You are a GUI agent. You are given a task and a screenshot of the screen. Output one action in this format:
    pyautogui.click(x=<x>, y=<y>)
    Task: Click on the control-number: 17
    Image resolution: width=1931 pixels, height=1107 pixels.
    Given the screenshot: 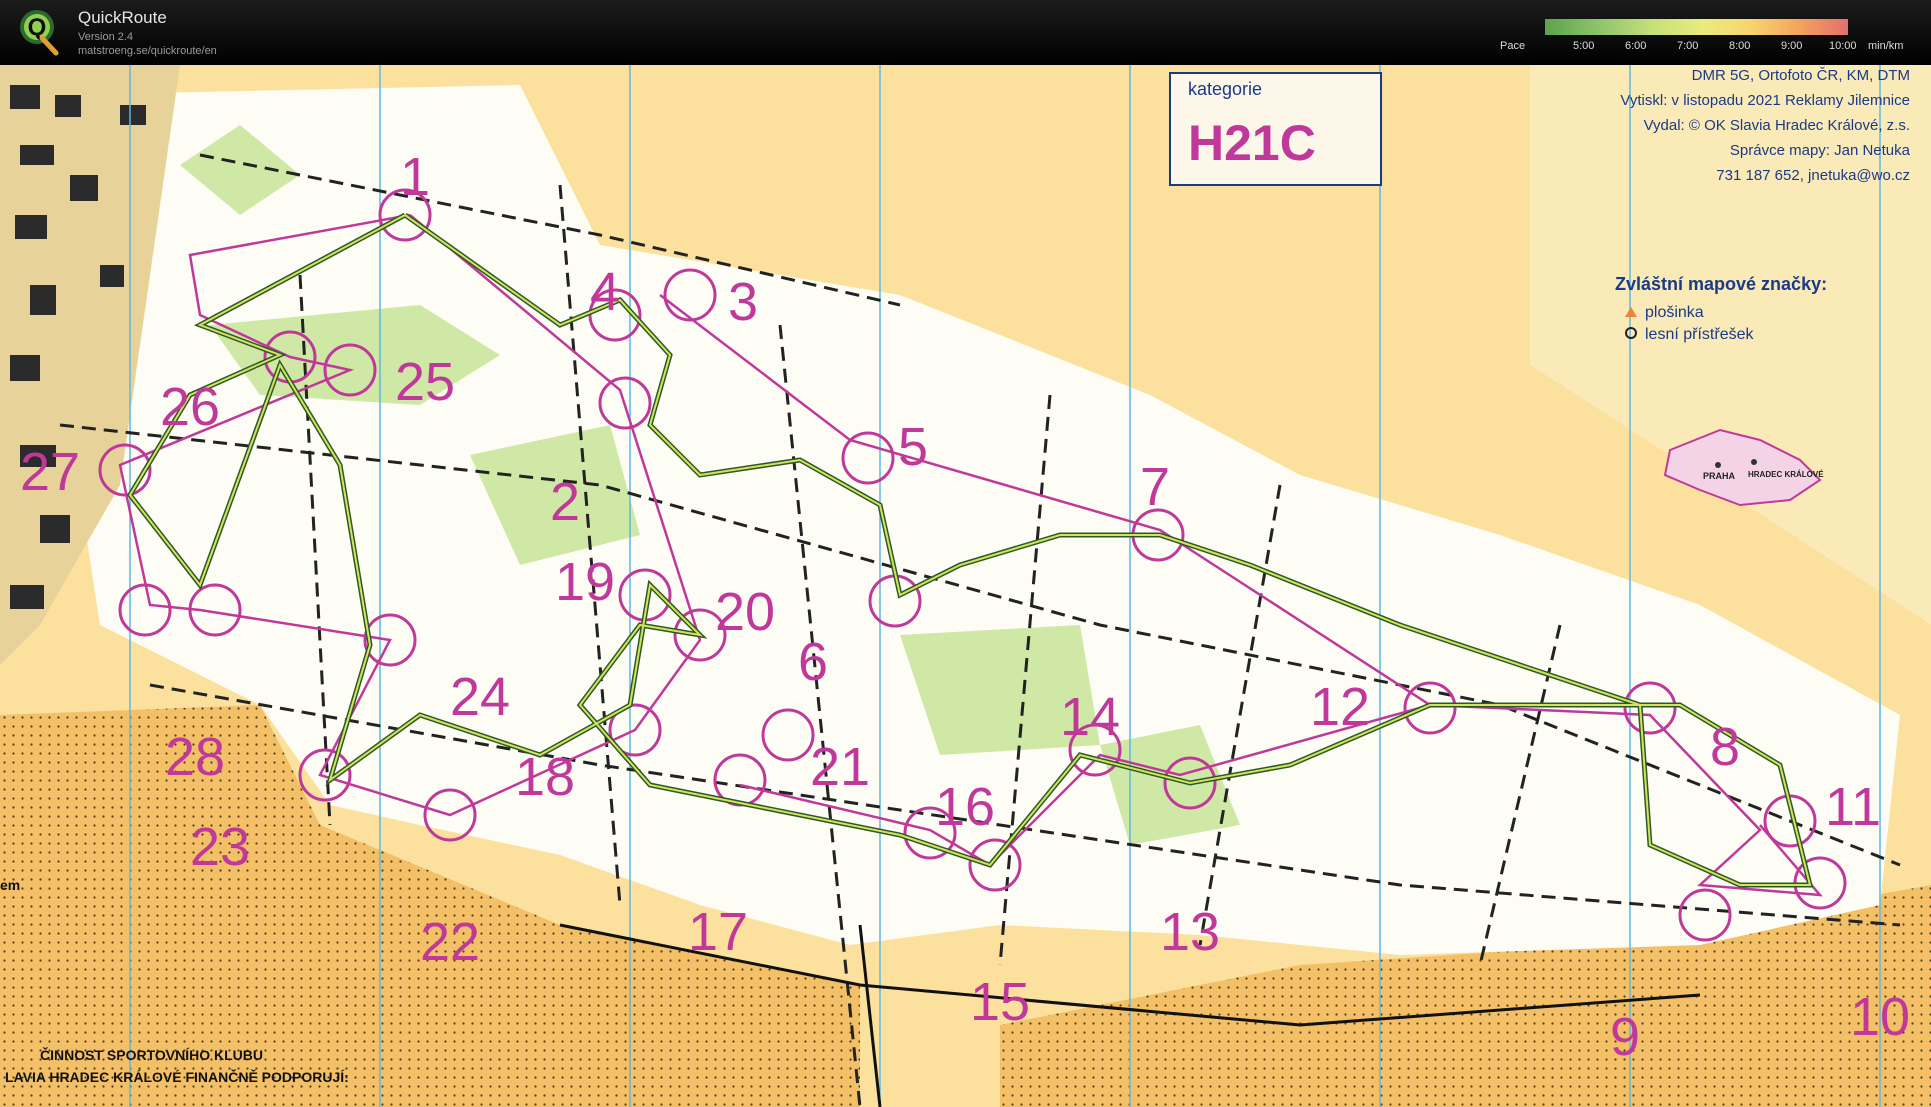 What is the action you would take?
    pyautogui.click(x=718, y=932)
    